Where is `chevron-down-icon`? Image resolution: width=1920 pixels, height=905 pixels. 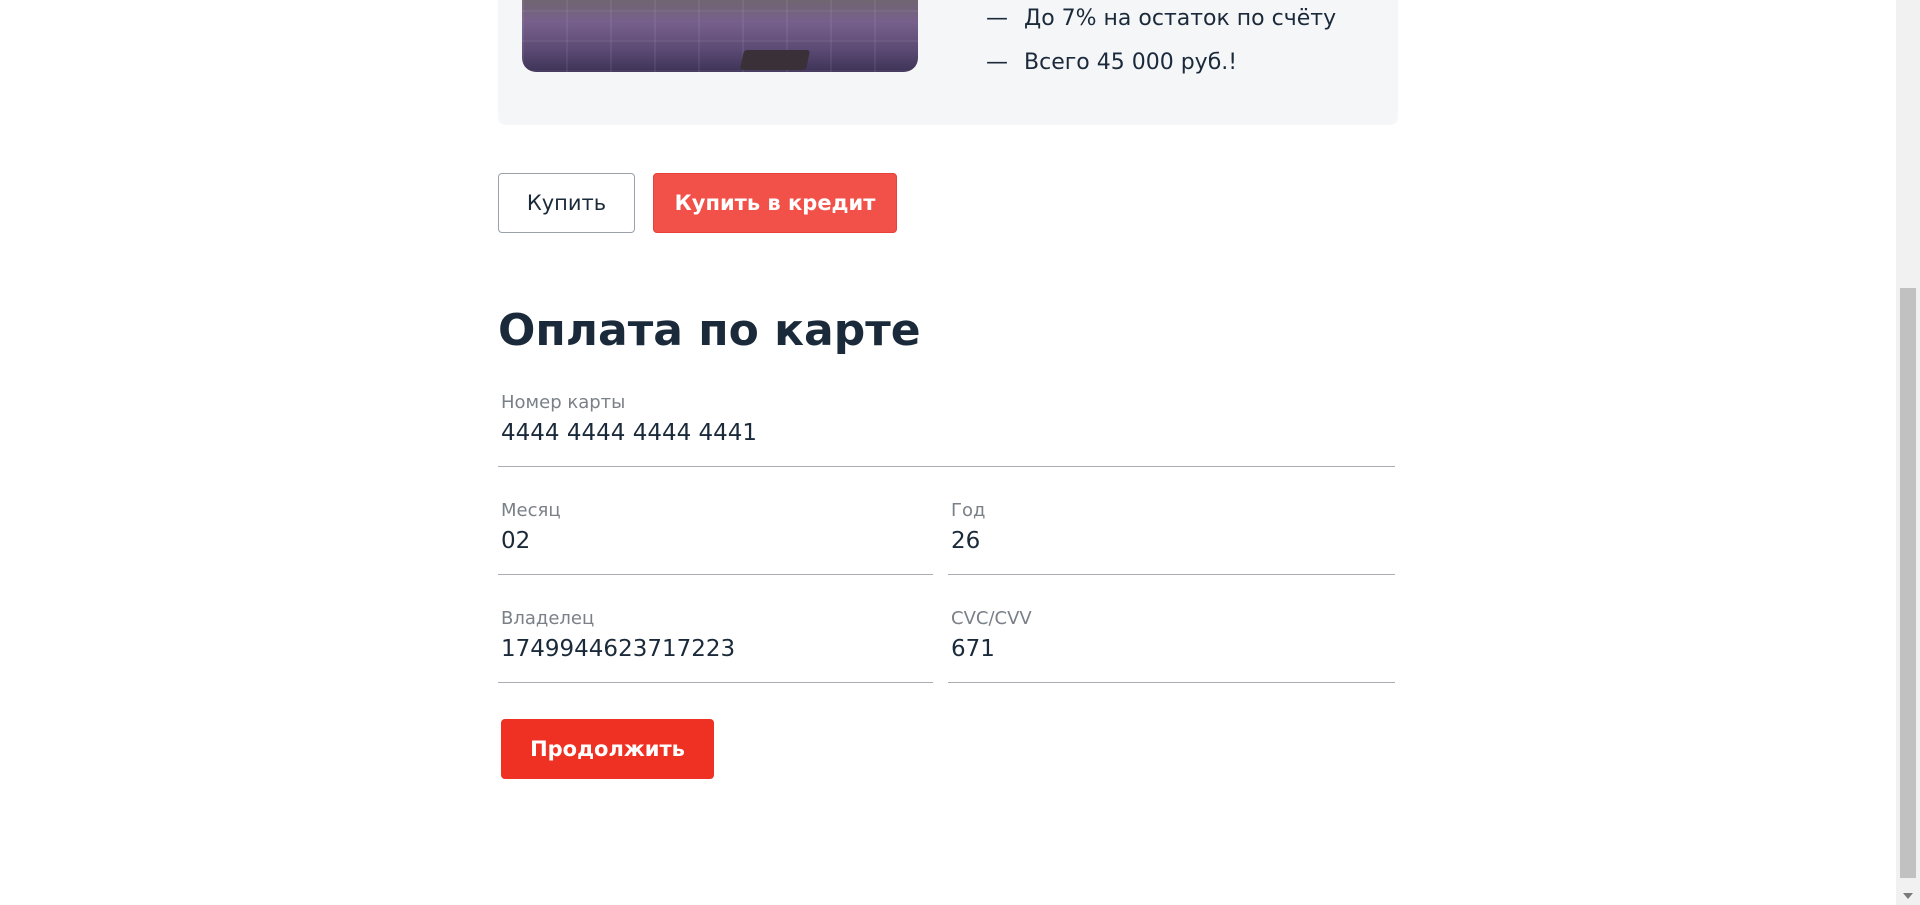
chevron-down-icon is located at coordinates (1908, 896).